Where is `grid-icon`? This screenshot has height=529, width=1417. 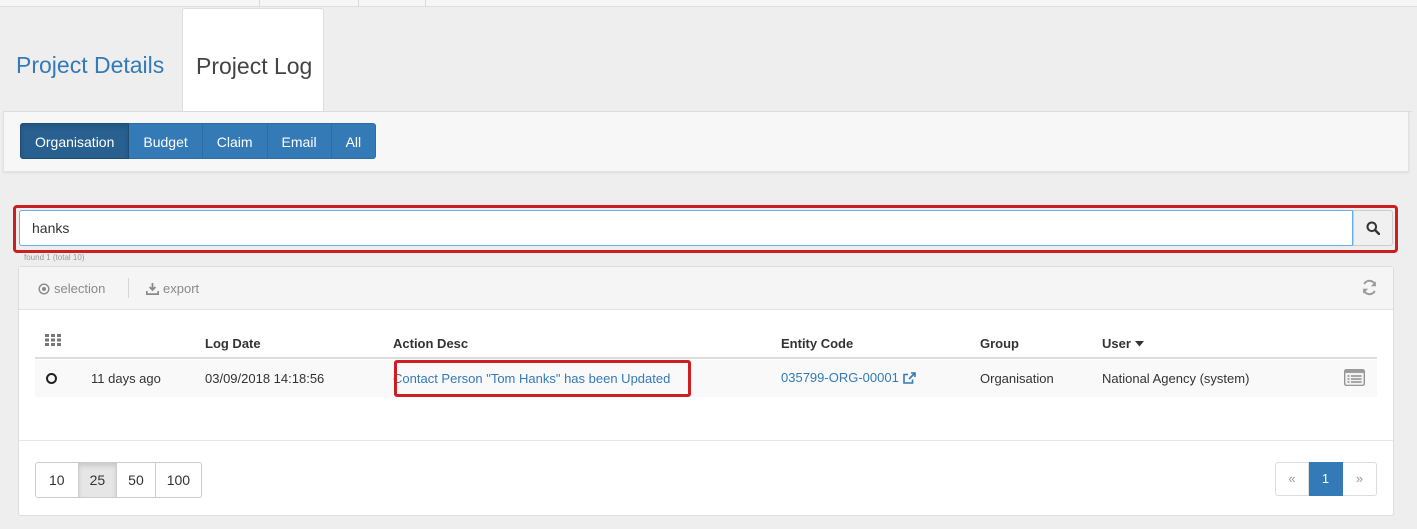 grid-icon is located at coordinates (53, 340).